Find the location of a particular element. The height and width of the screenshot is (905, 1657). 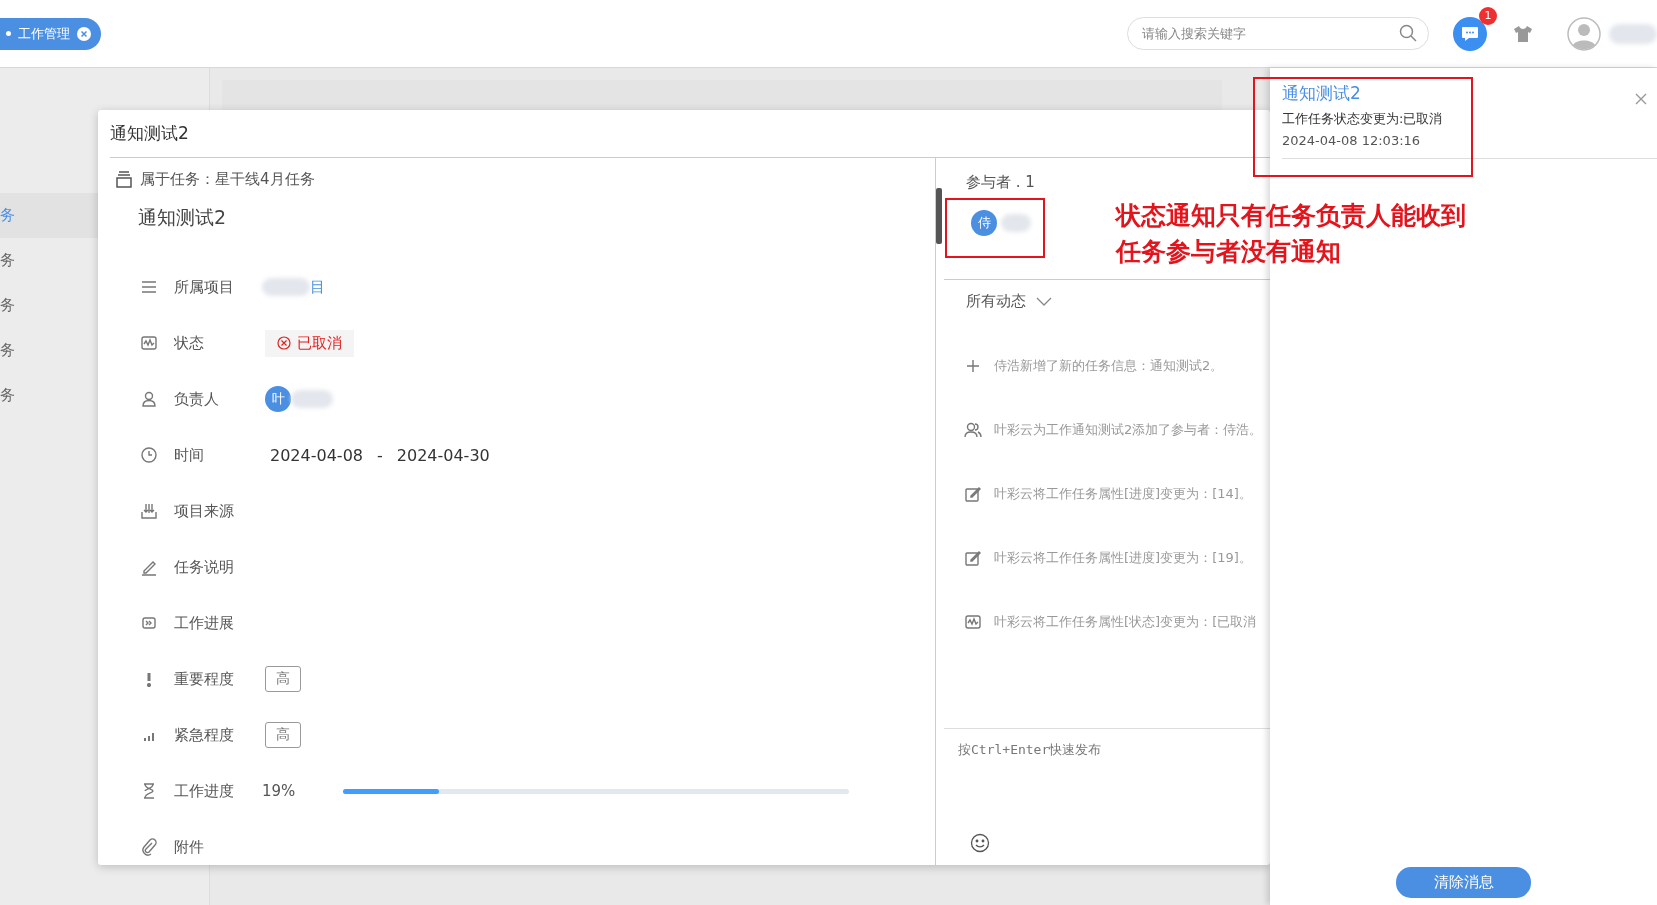

dialog-title: 通知测试2 is located at coordinates (149, 133).